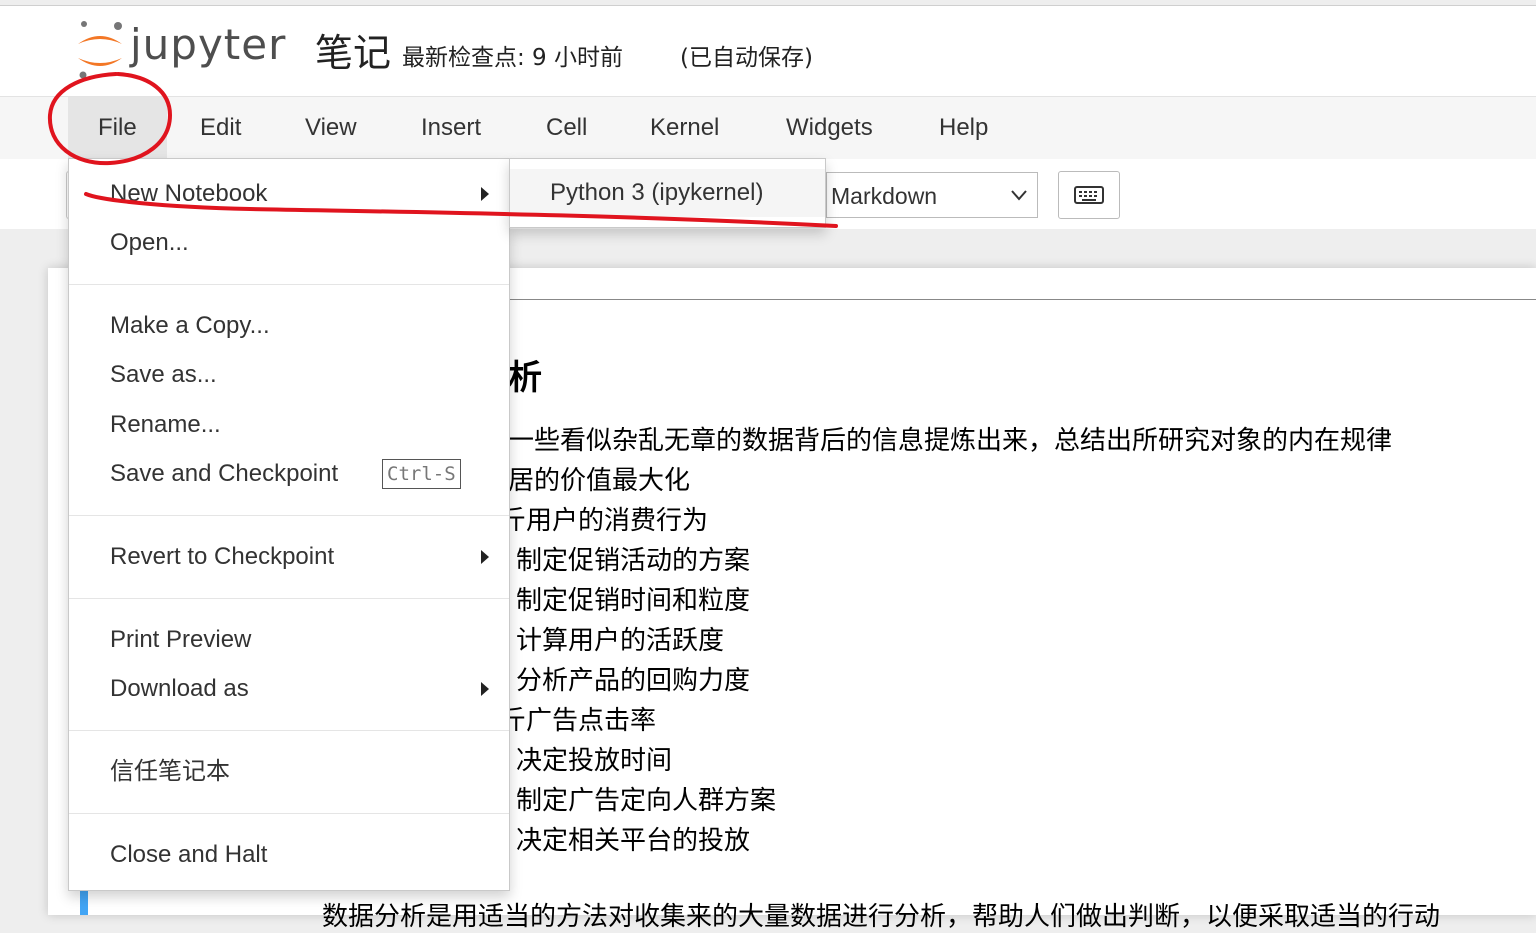 The width and height of the screenshot is (1536, 933). I want to click on markdown-line: 居的价值最大化, so click(599, 481).